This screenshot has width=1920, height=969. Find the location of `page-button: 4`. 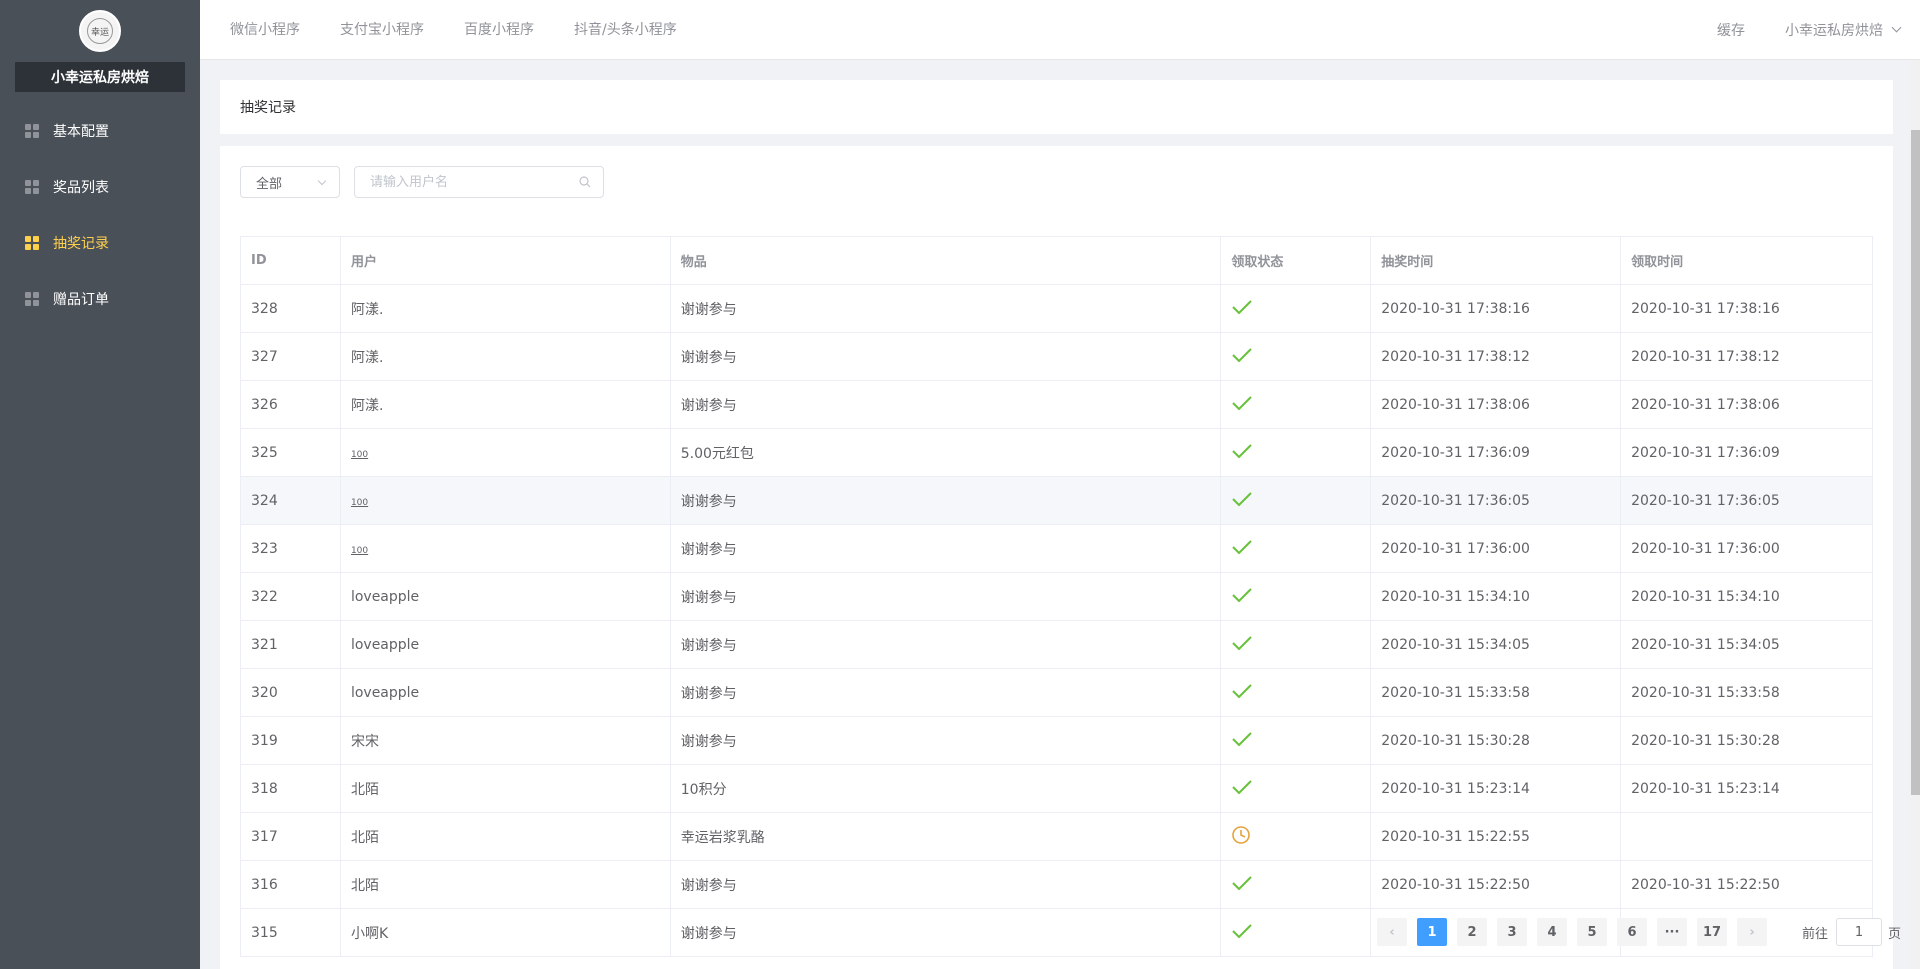

page-button: 4 is located at coordinates (1552, 932).